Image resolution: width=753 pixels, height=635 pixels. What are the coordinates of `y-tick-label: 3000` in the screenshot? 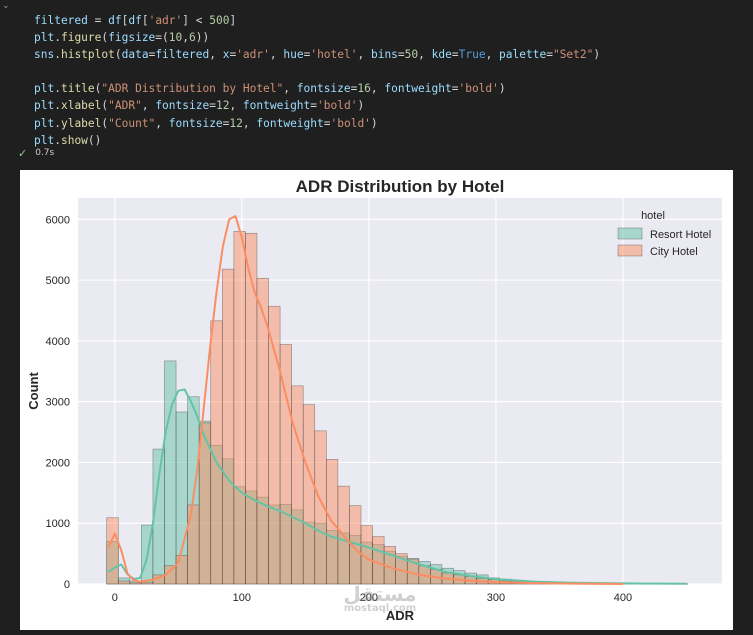 It's located at (58, 403).